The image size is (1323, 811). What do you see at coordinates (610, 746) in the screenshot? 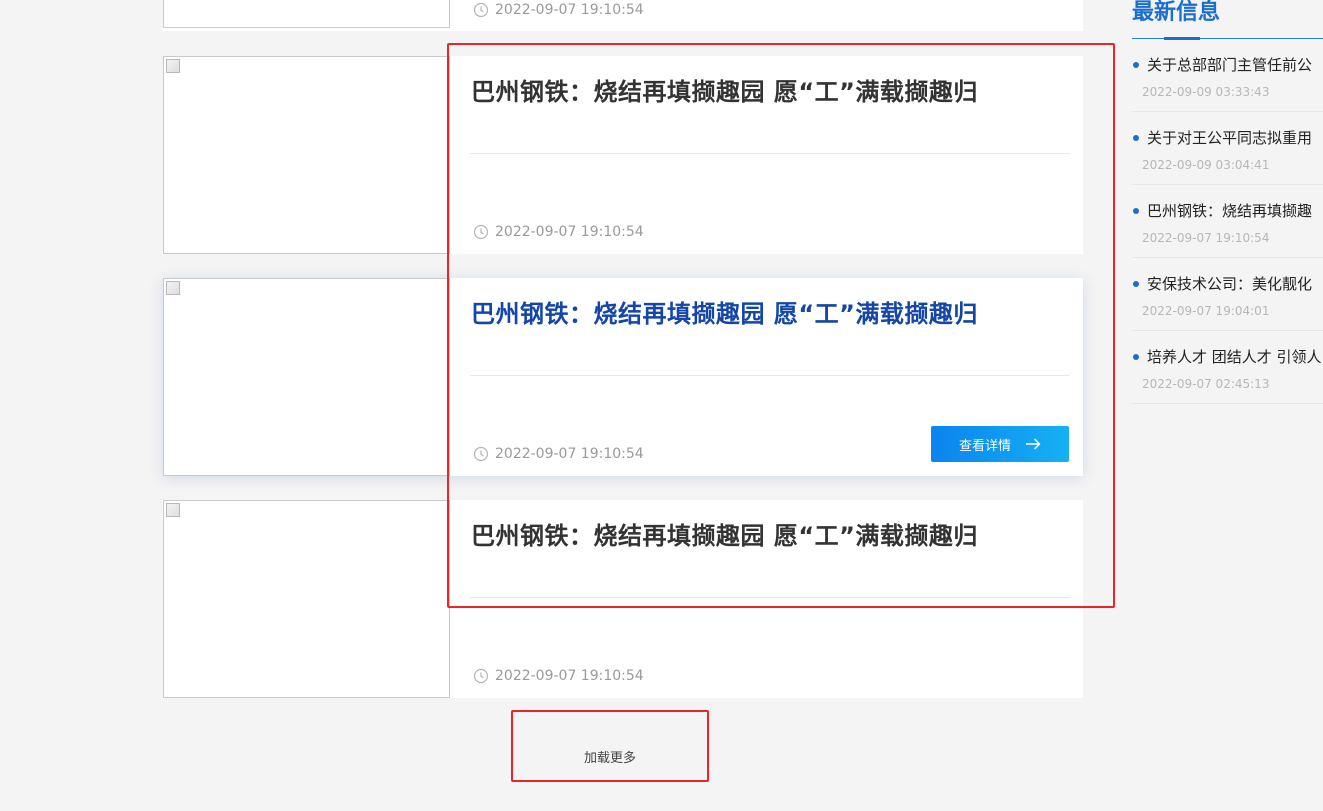
I see `load-more-button: 加载更多` at bounding box center [610, 746].